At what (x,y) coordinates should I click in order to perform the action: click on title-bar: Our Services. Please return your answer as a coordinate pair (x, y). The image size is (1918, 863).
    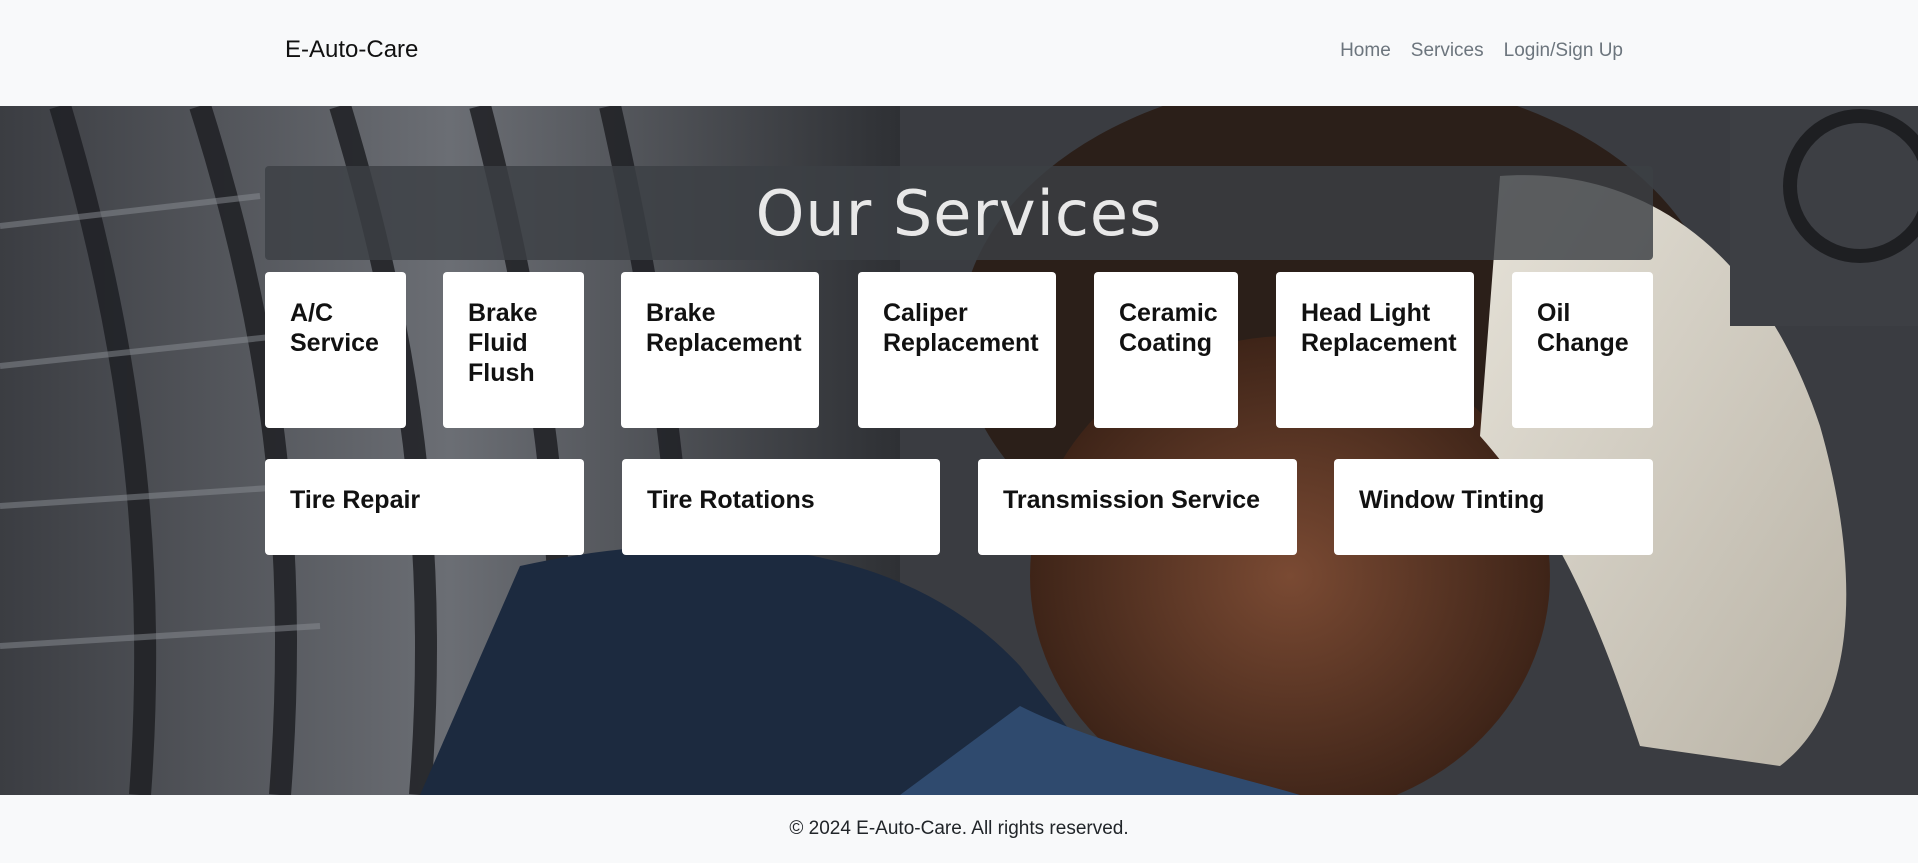
    Looking at the image, I should click on (959, 213).